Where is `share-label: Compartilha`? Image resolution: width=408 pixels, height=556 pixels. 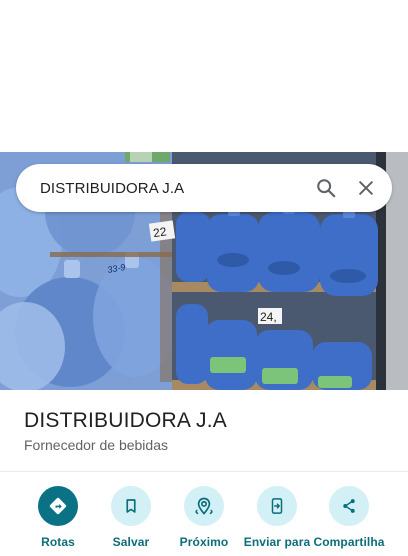 share-label: Compartilha is located at coordinates (349, 542).